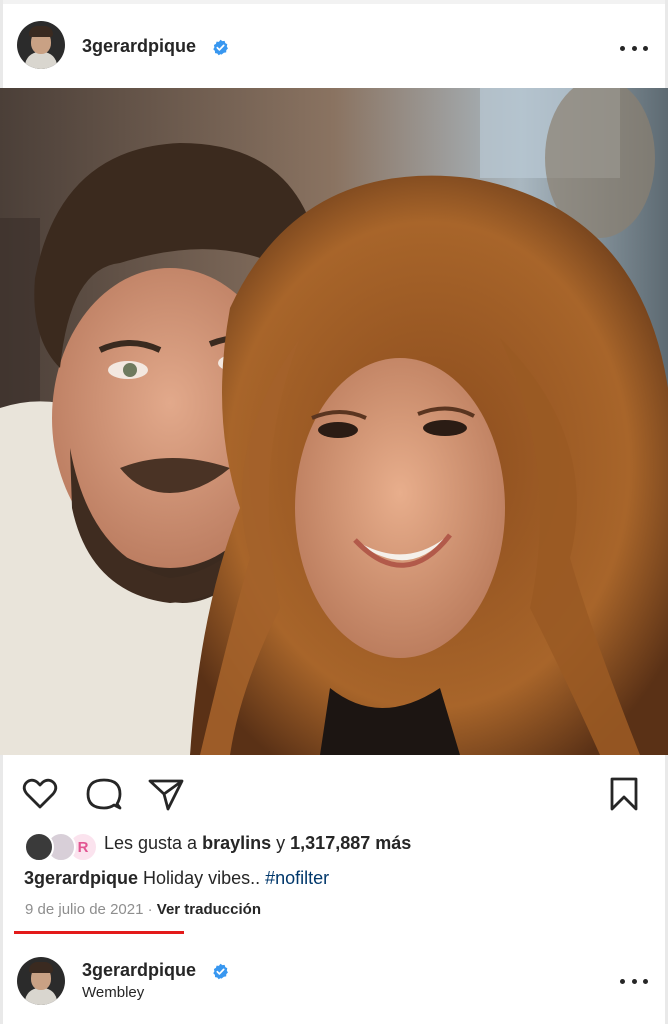 This screenshot has width=668, height=1024. I want to click on translate-link: Ver traducción, so click(209, 909).